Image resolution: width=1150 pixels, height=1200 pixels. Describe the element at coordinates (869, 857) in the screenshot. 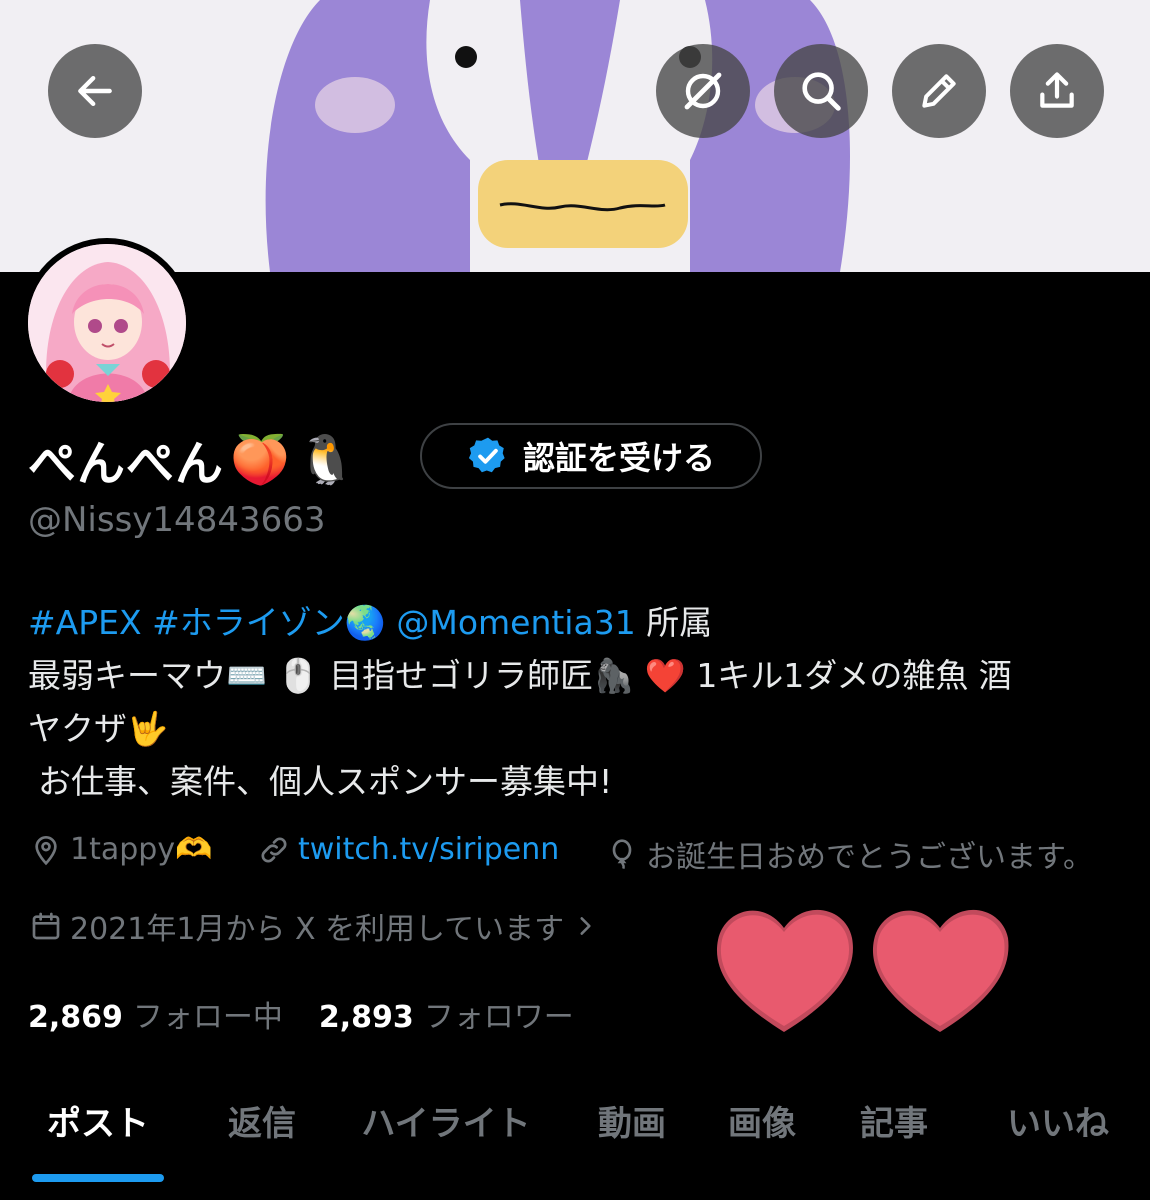

I see `birthday-text: お誕生日おめでとうございます。` at that location.